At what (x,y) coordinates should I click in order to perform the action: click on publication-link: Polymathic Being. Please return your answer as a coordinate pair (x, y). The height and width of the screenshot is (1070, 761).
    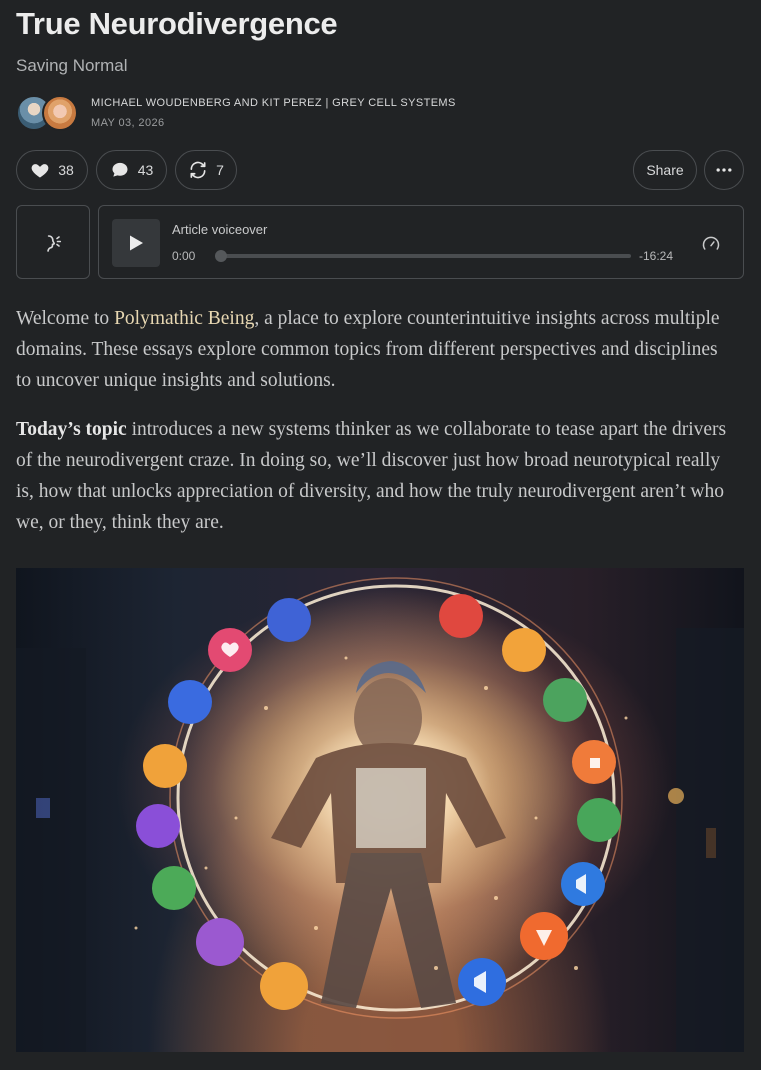
    Looking at the image, I should click on (184, 318).